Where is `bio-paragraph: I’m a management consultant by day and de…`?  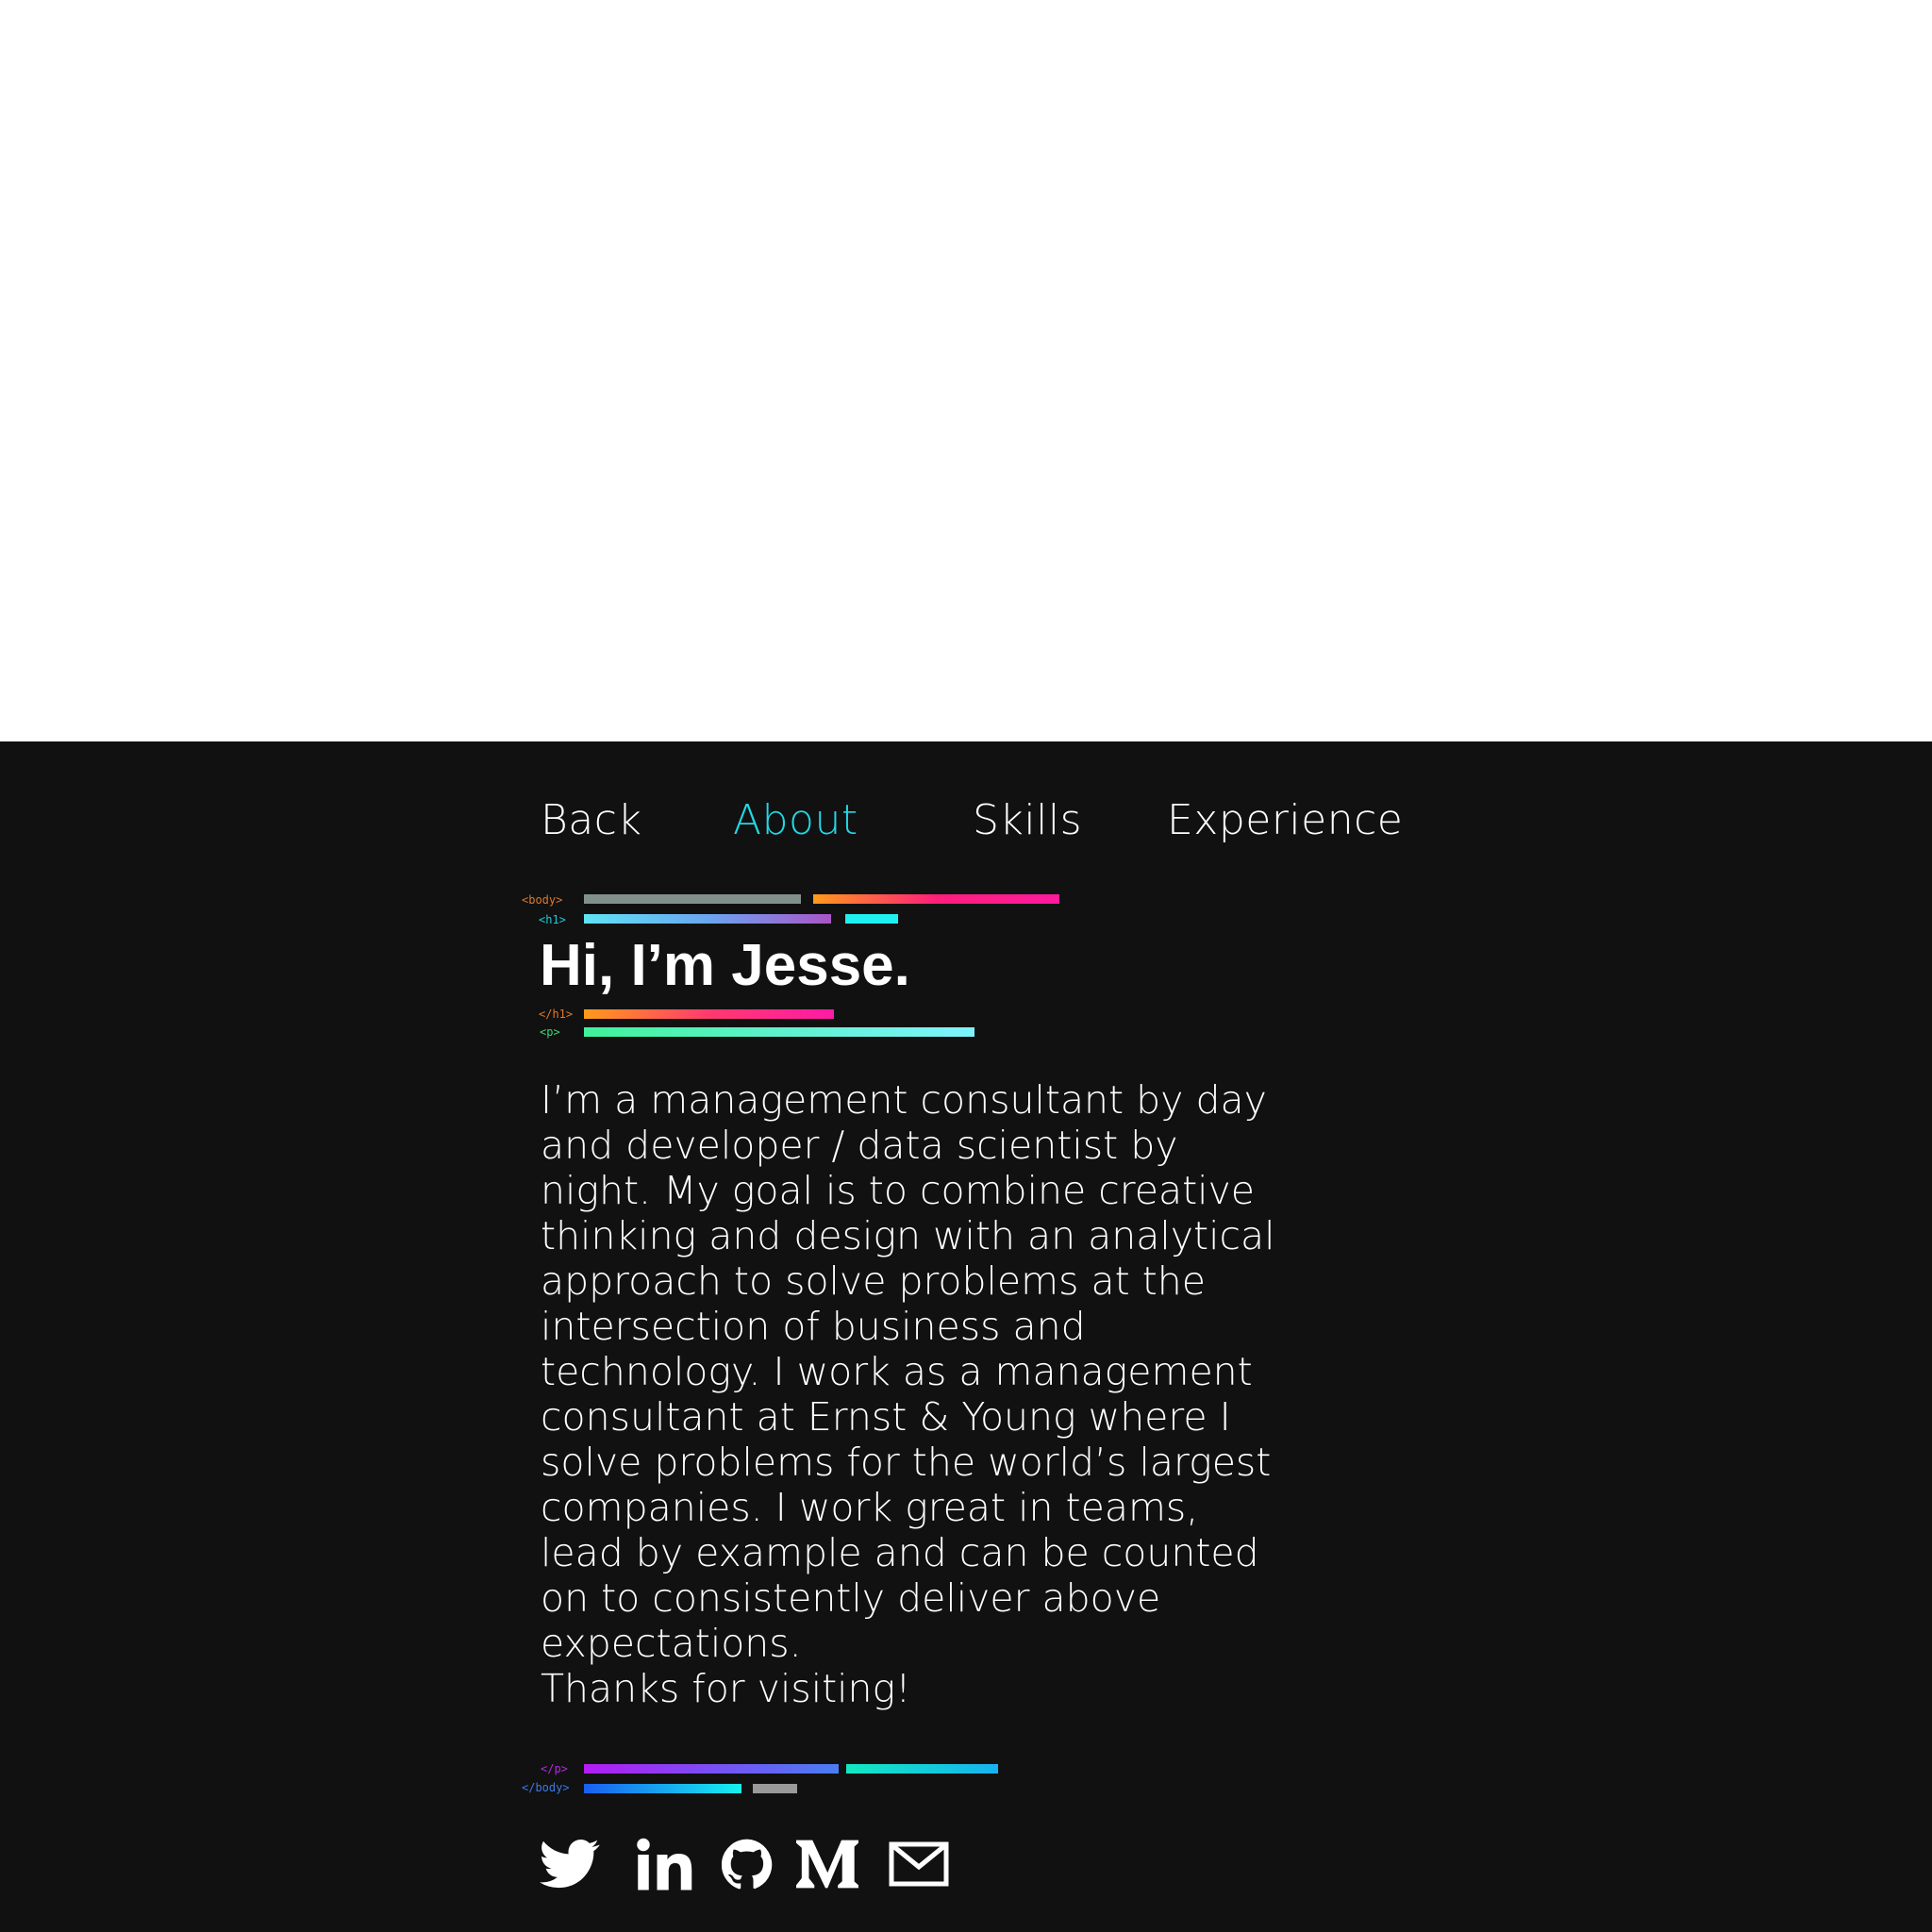
bio-paragraph: I’m a management consultant by day and de… is located at coordinates (965, 1394).